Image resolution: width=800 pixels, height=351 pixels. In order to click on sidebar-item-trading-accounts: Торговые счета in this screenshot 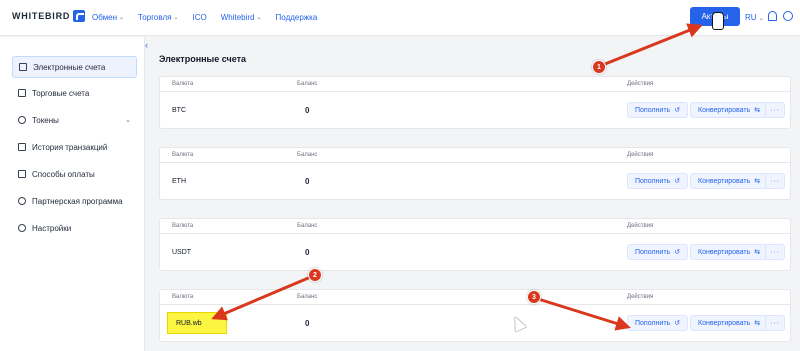, I will do `click(74, 93)`.